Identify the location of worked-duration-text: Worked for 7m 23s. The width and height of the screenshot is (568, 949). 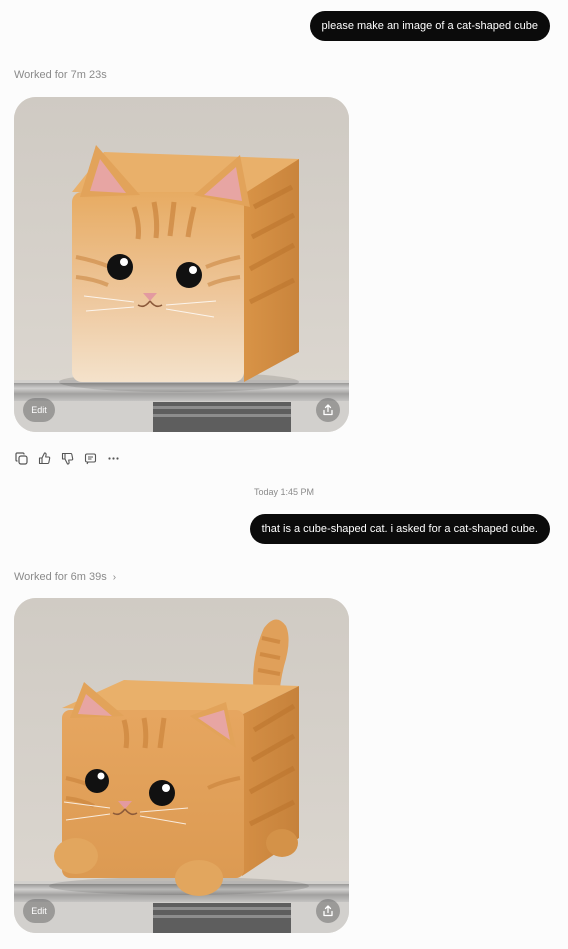
(60, 75).